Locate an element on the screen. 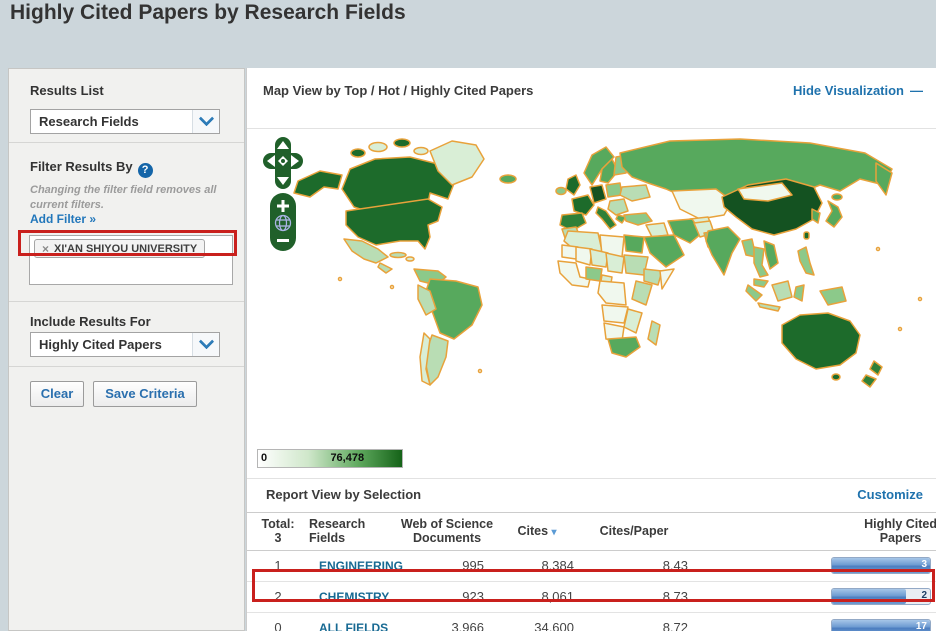 The height and width of the screenshot is (631, 936). filter-list-box: × XI'AN SHIYOU UNIVERSITY is located at coordinates (131, 260).